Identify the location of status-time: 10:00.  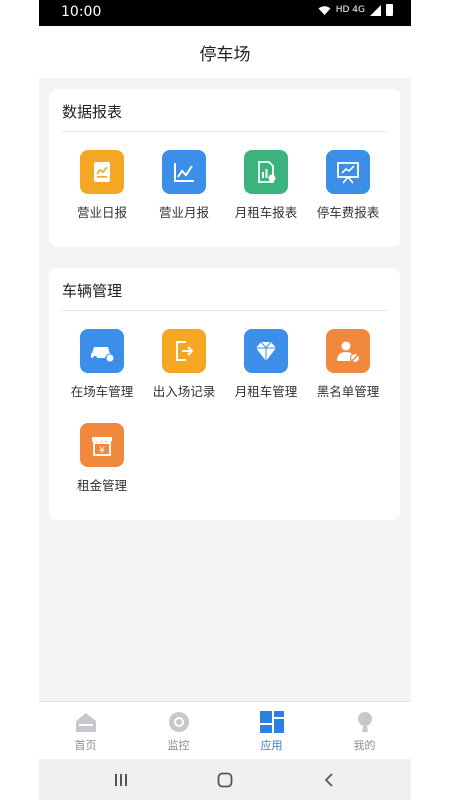
(81, 12).